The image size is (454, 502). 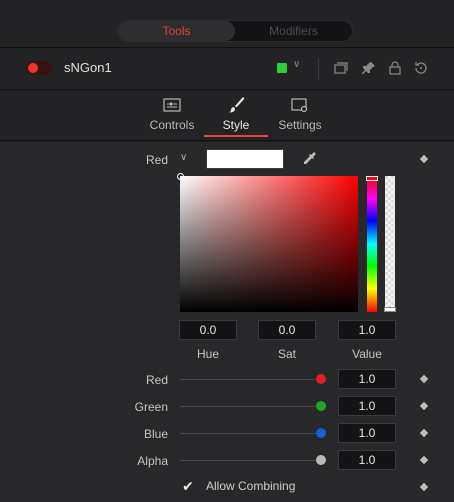 What do you see at coordinates (367, 379) in the screenshot?
I see `red-input: 1.0` at bounding box center [367, 379].